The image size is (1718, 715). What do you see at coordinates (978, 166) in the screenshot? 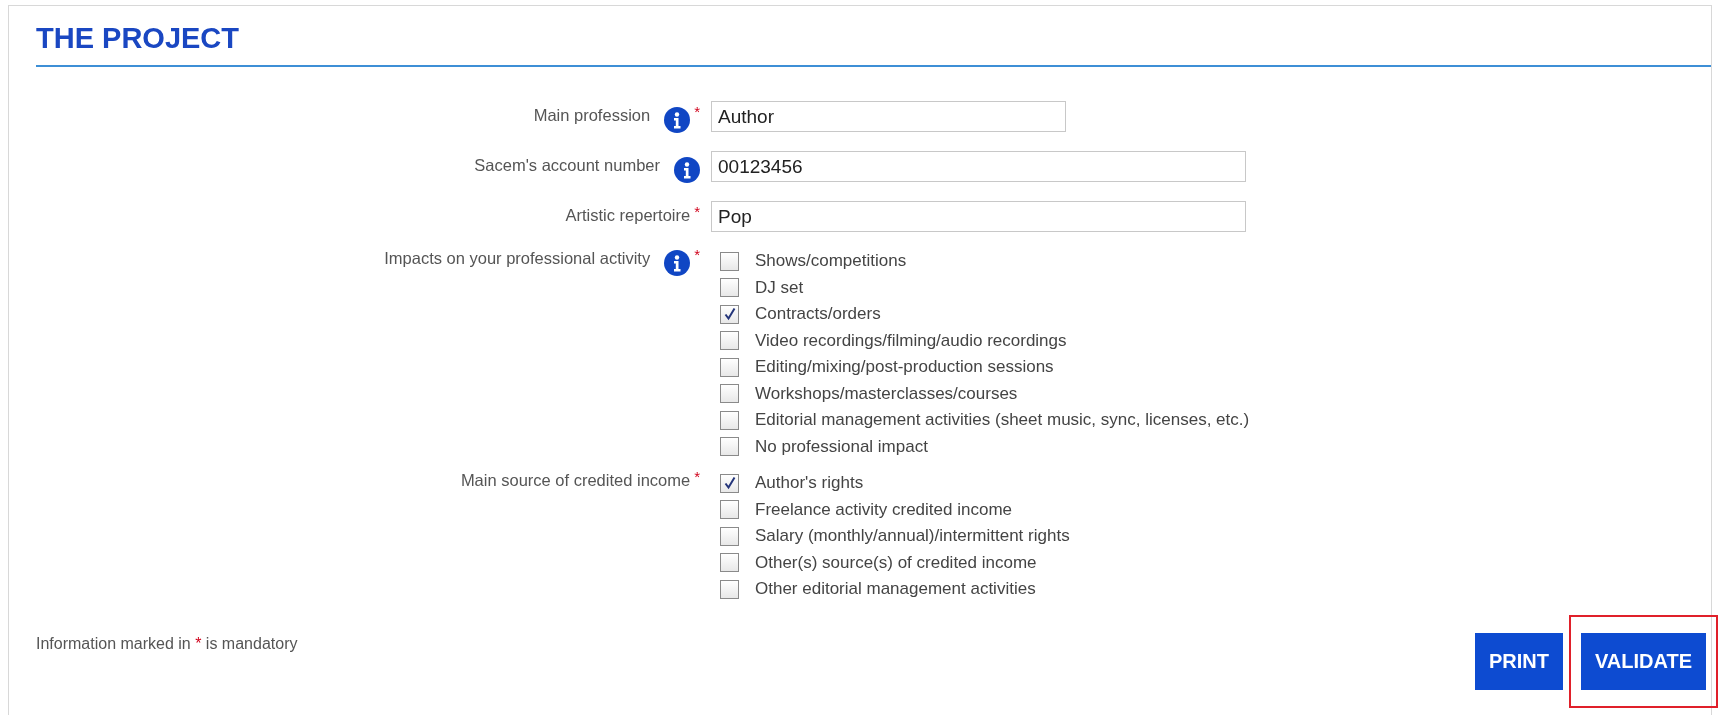
I see `text-field: 00123456` at bounding box center [978, 166].